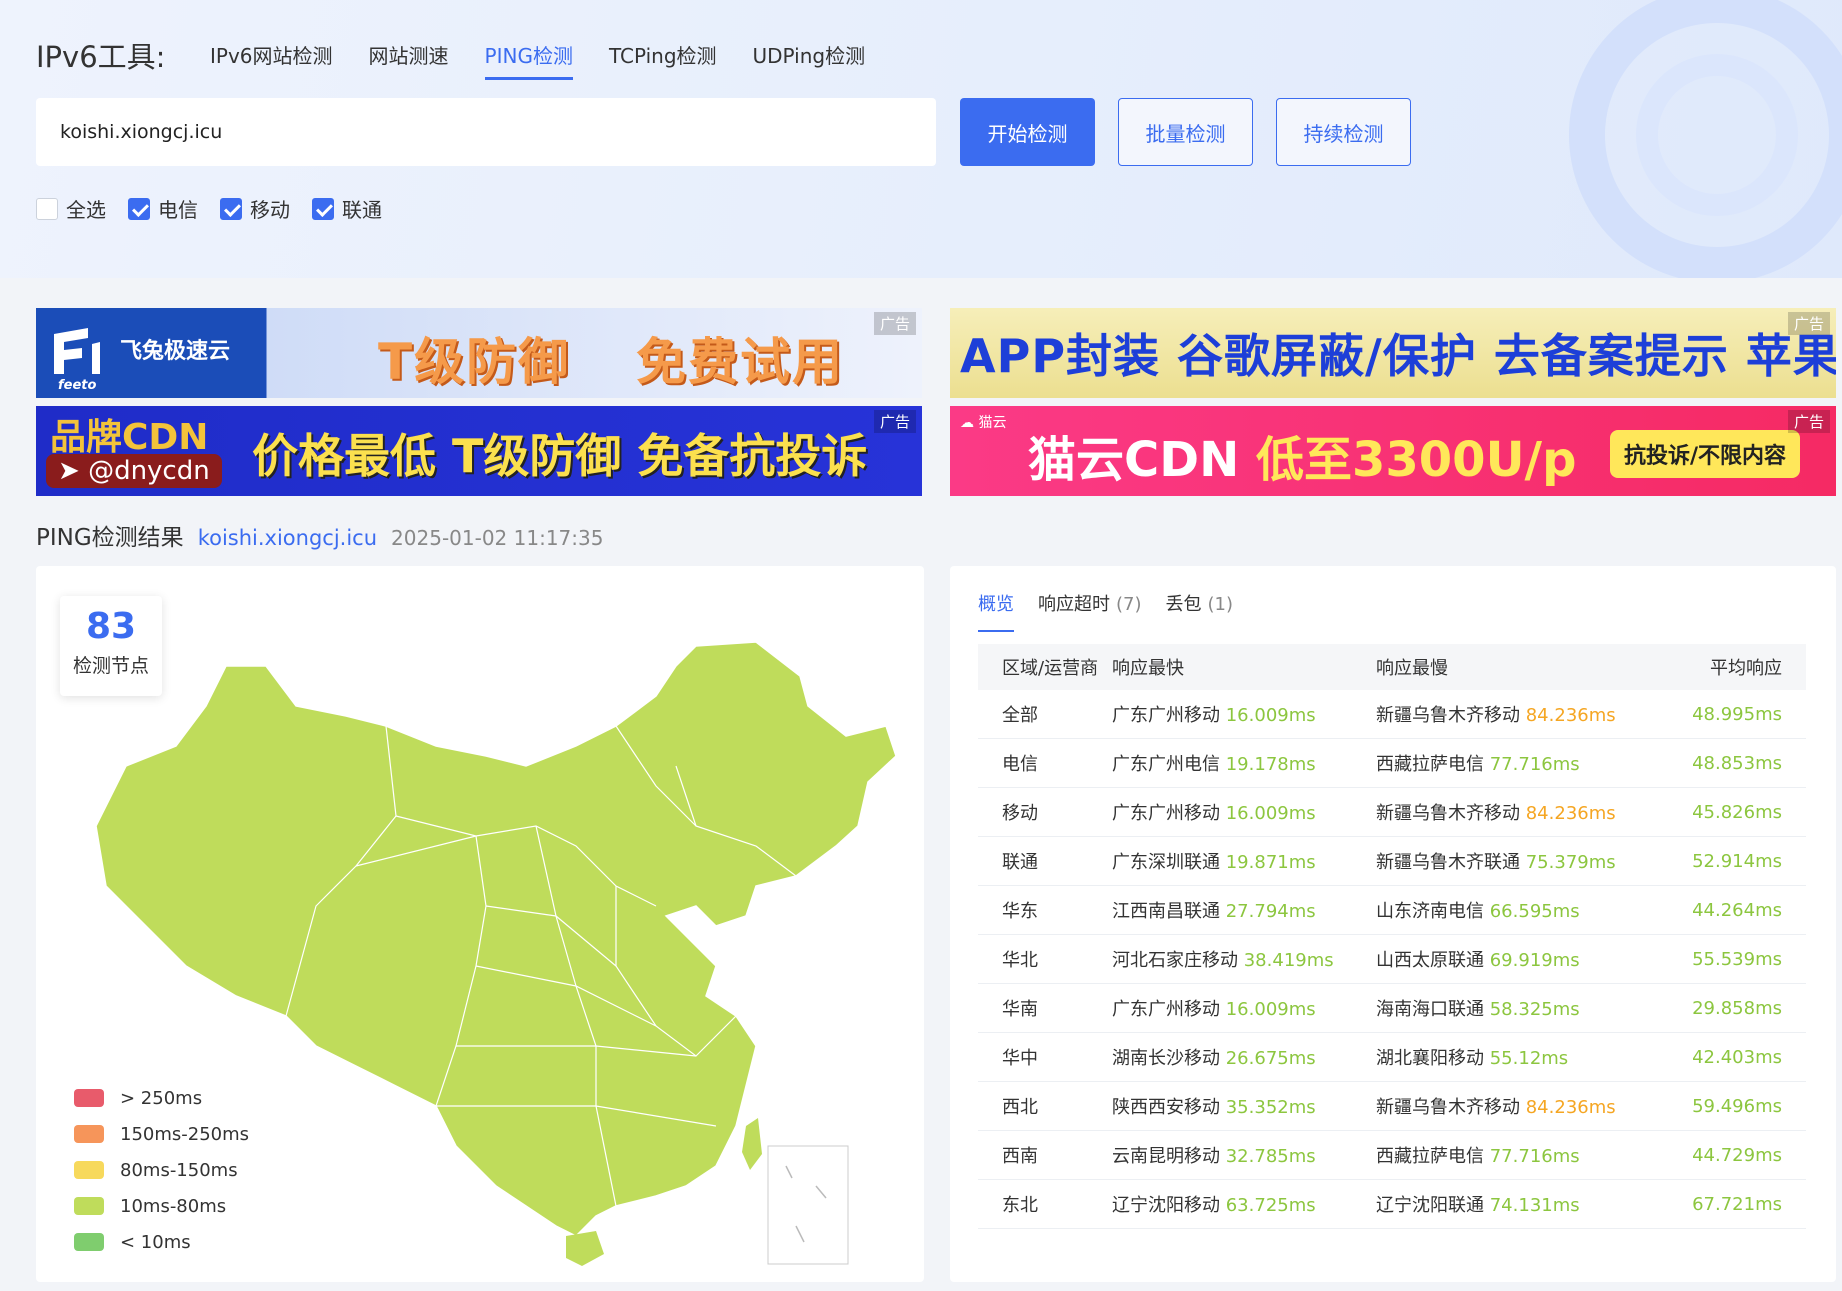 The image size is (1842, 1291). What do you see at coordinates (983, 423) in the screenshot?
I see `cloud-icon-label: ☁ 猫云` at bounding box center [983, 423].